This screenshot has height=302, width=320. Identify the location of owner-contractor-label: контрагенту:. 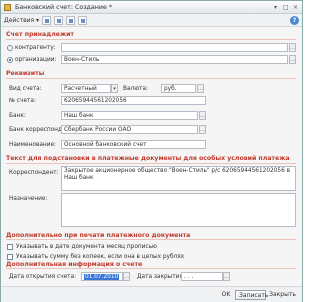
(35, 48).